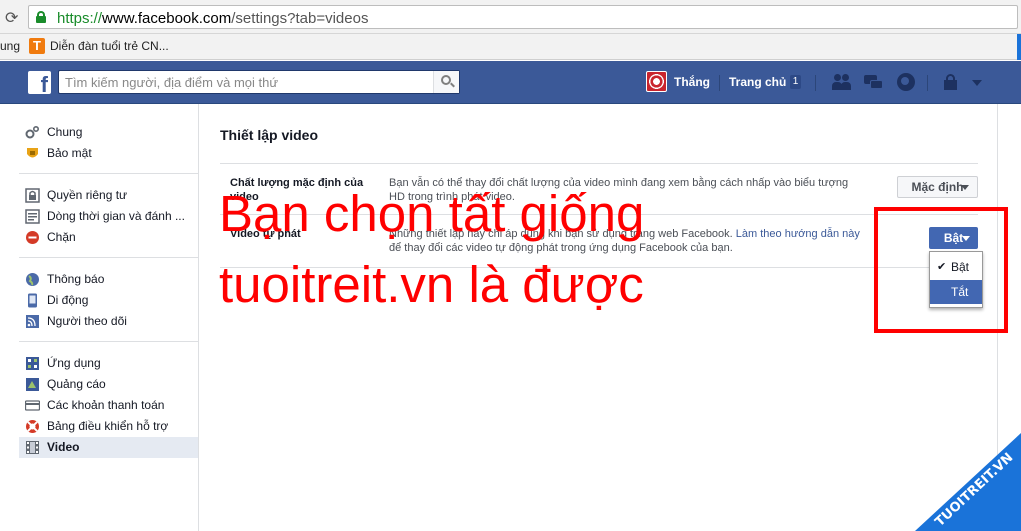 Image resolution: width=1021 pixels, height=531 pixels. Describe the element at coordinates (246, 82) in the screenshot. I see `search-input` at that location.